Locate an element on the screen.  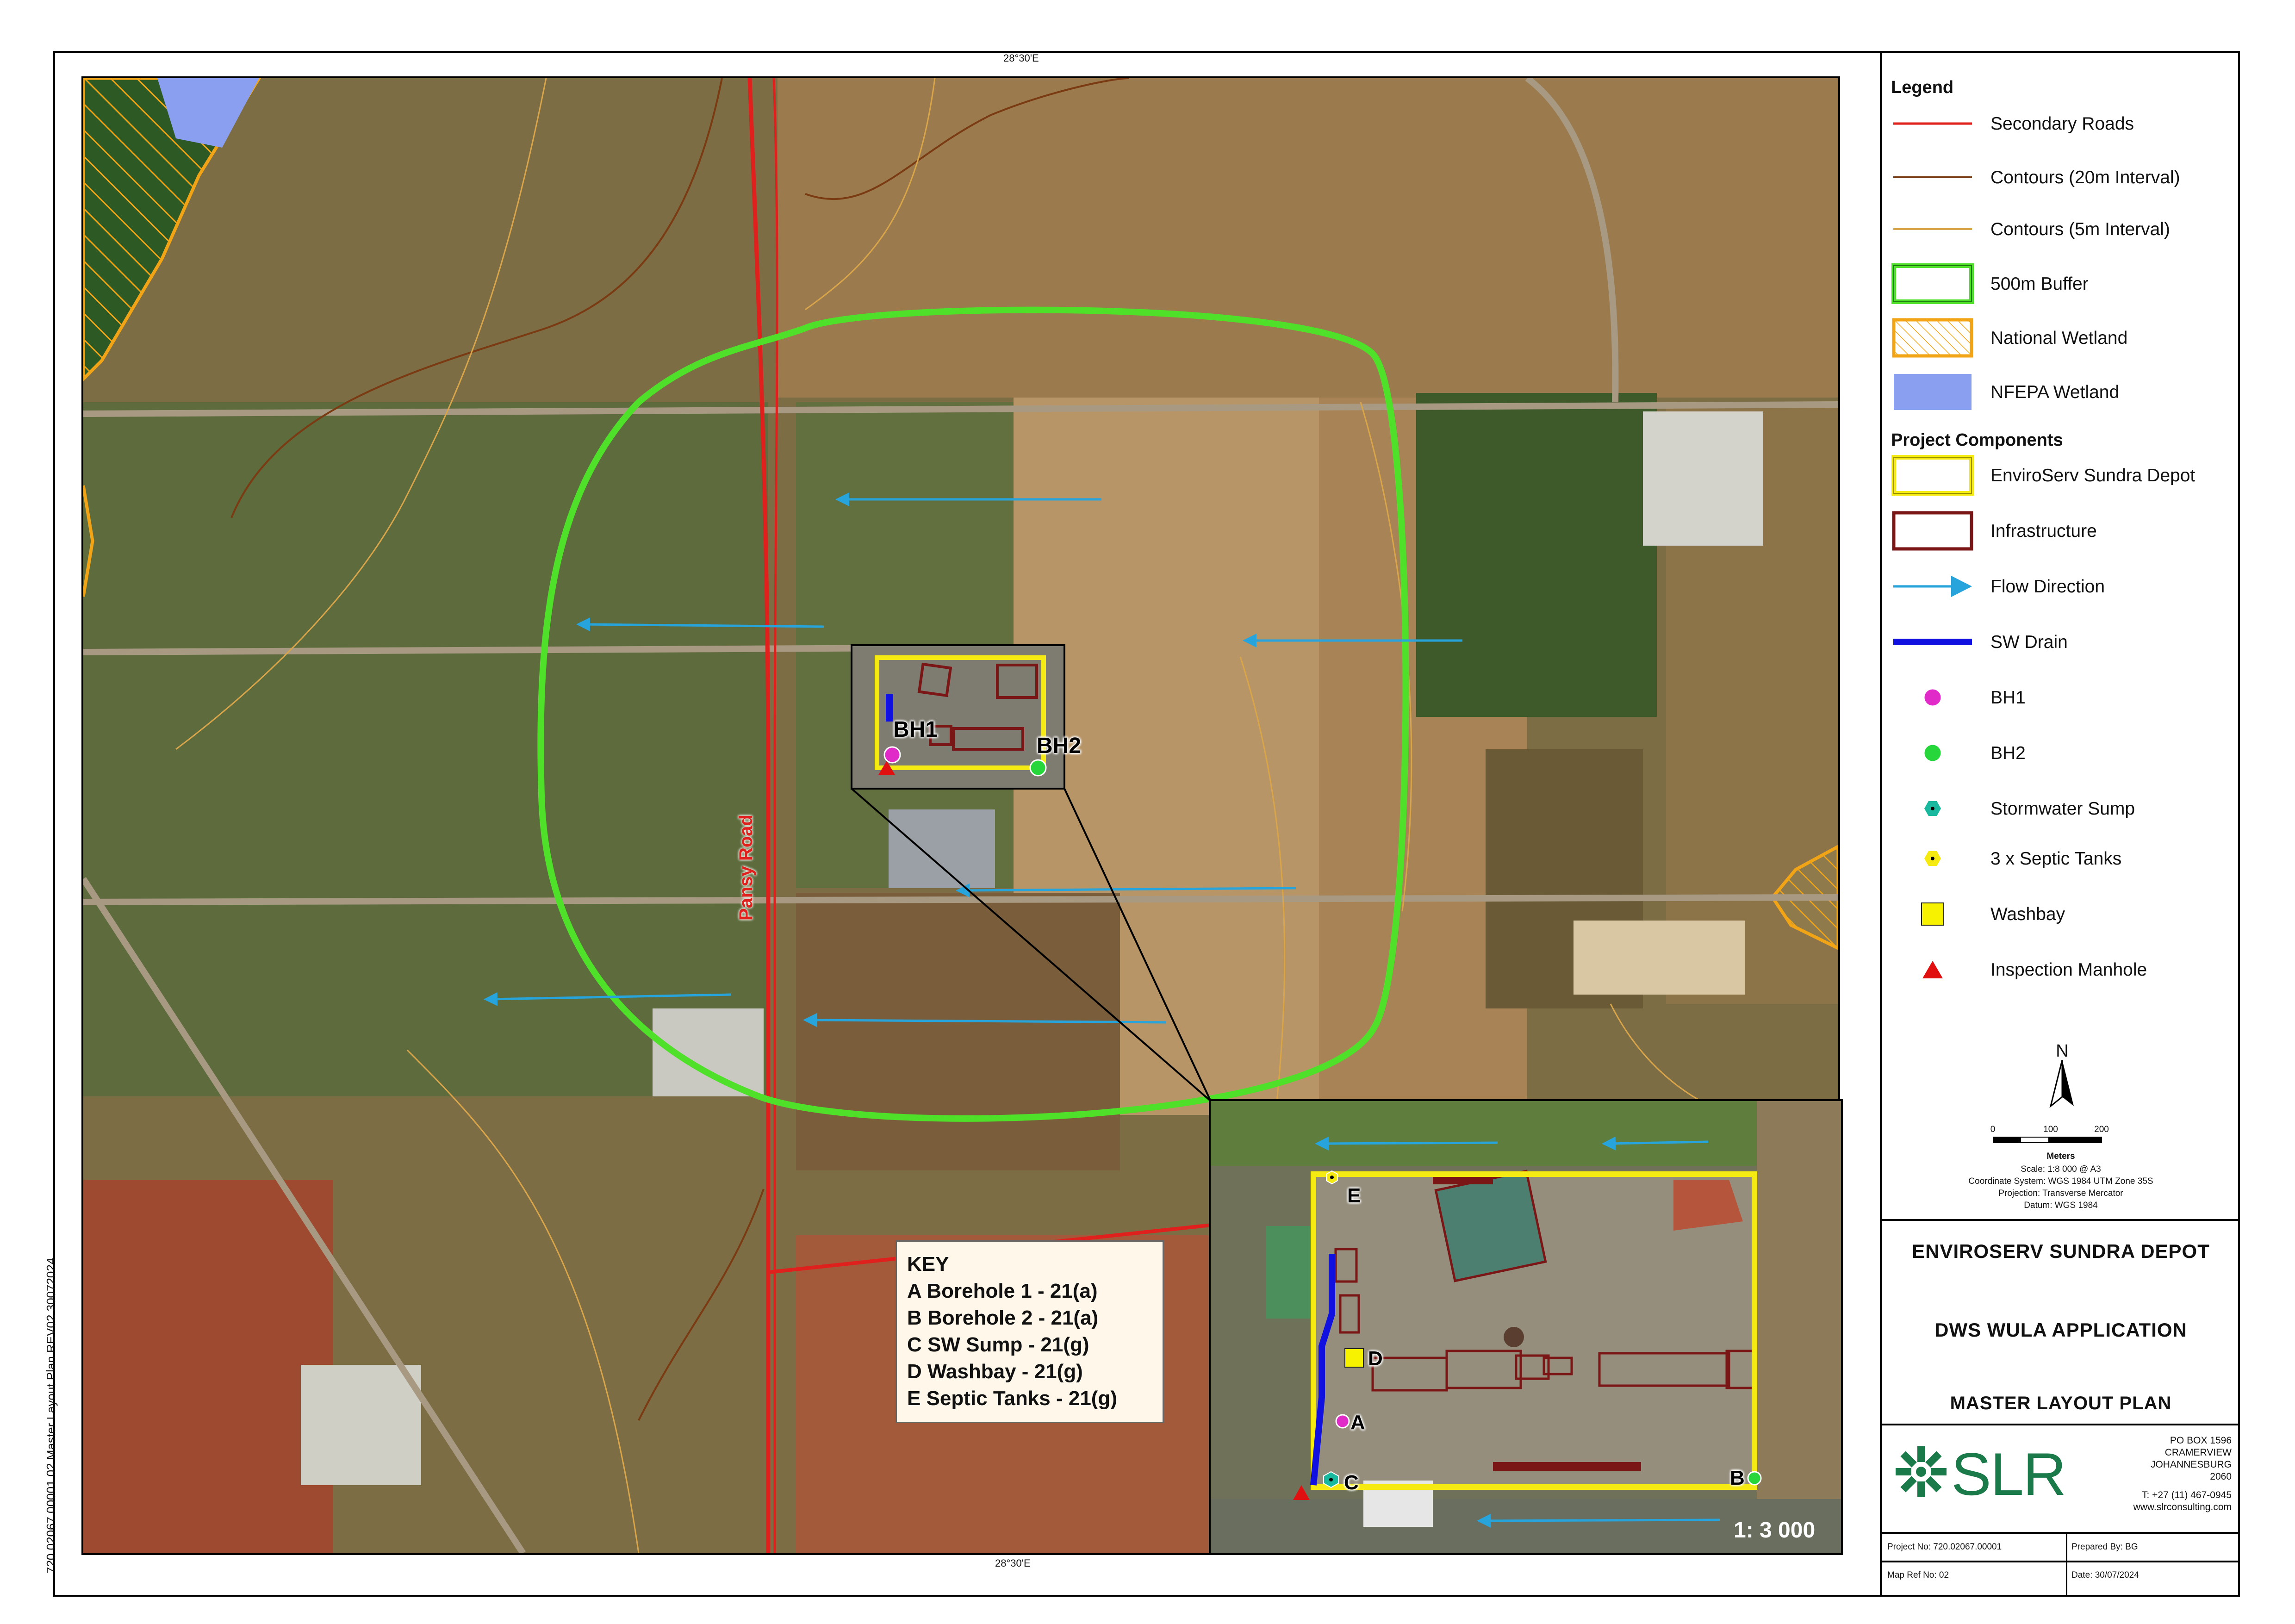
legend-row-contours-20m: Contours (20m Interval) is located at coordinates (2062, 177).